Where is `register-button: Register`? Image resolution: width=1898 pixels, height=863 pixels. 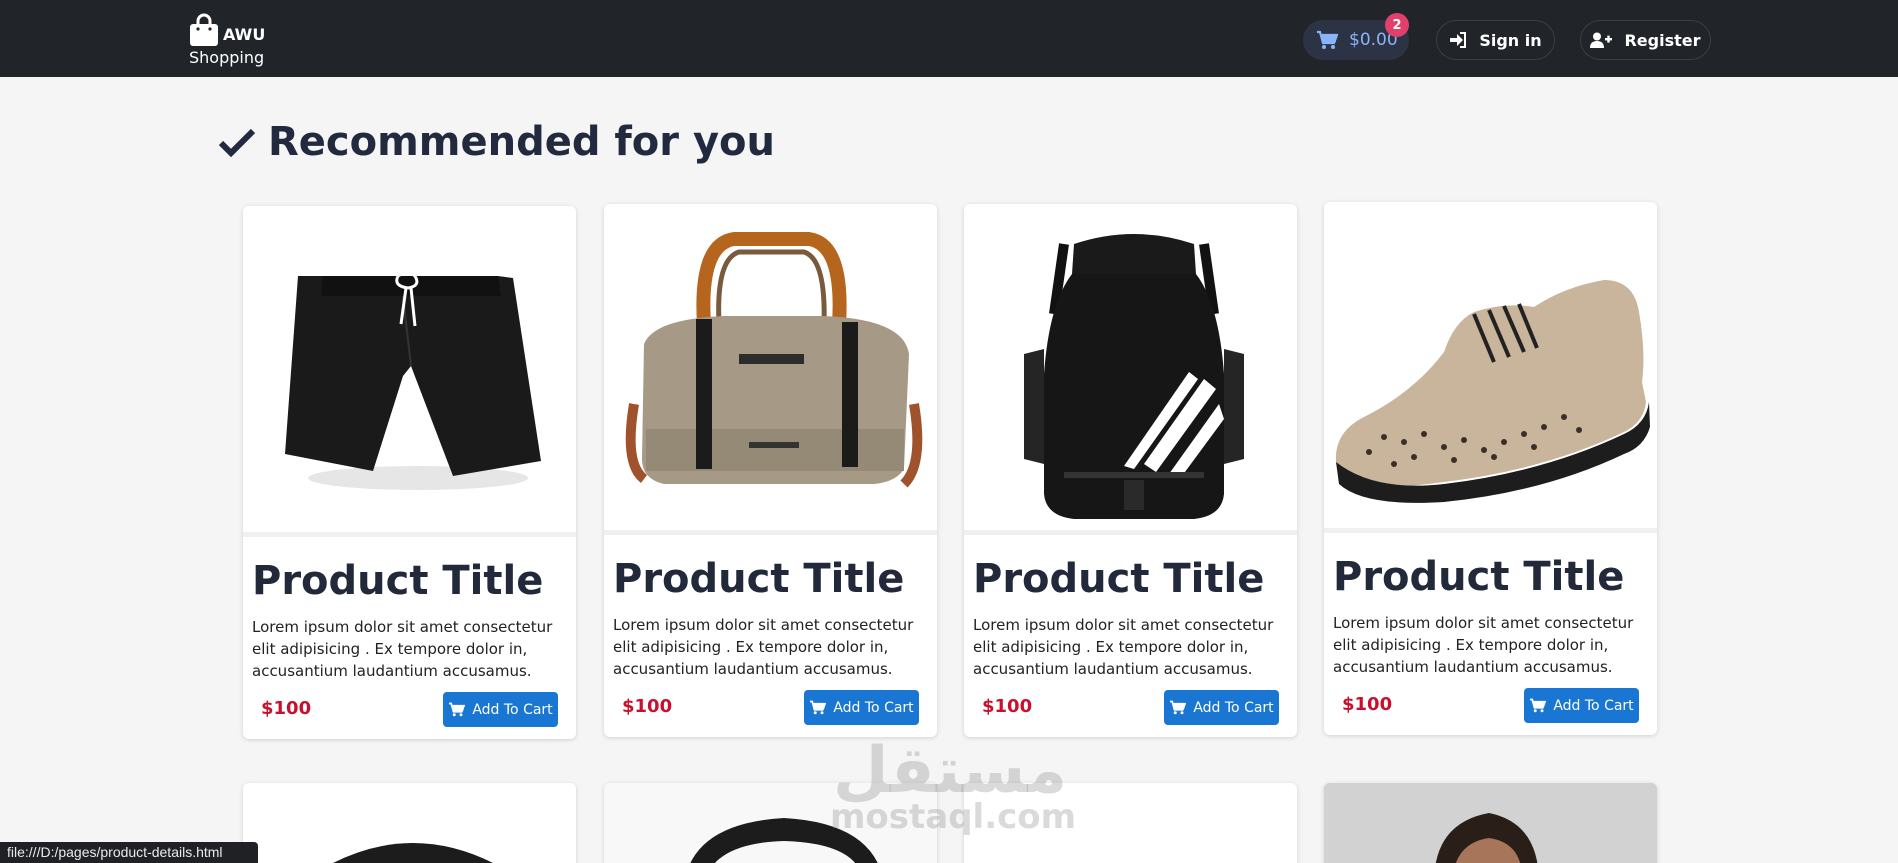
register-button: Register is located at coordinates (1645, 40).